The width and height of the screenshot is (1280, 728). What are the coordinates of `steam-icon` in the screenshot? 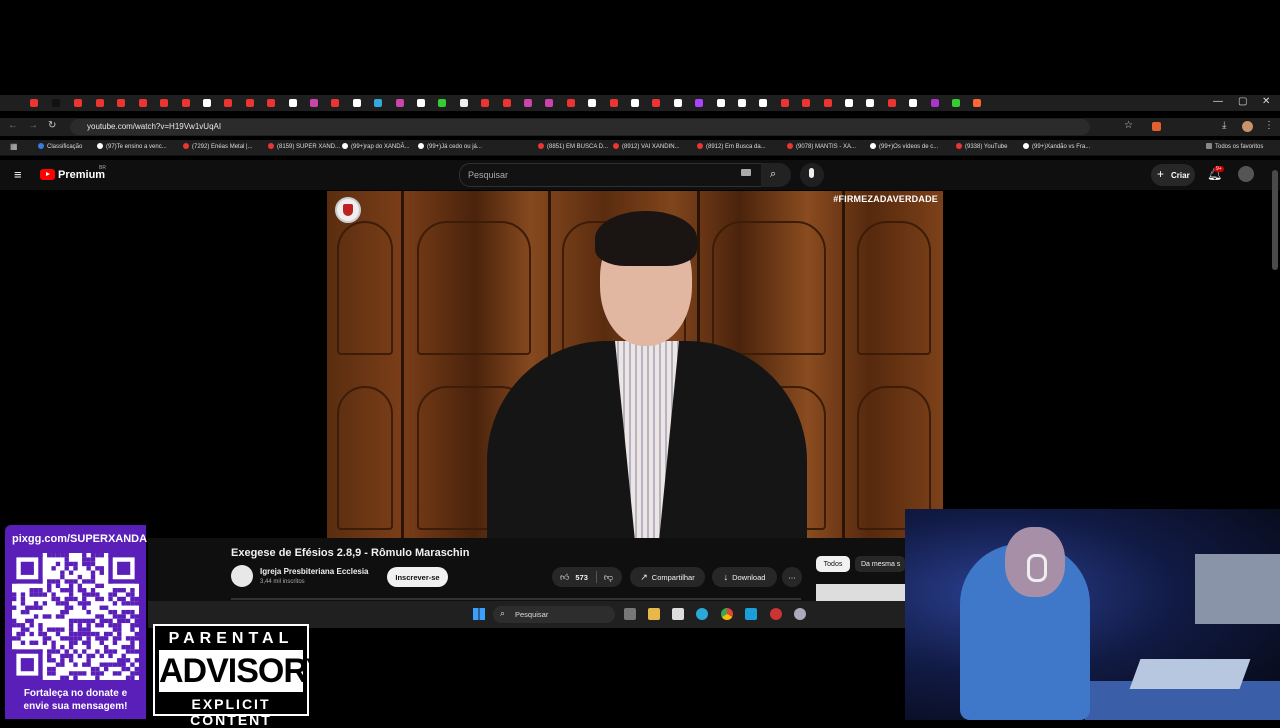 It's located at (751, 614).